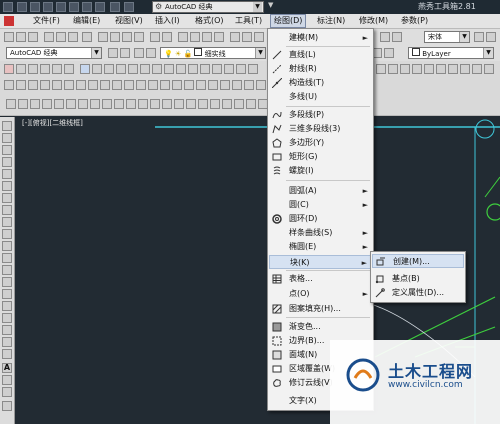 Image resolution: width=500 pixels, height=424 pixels. I want to click on tool2-icon-l, so click(141, 85).